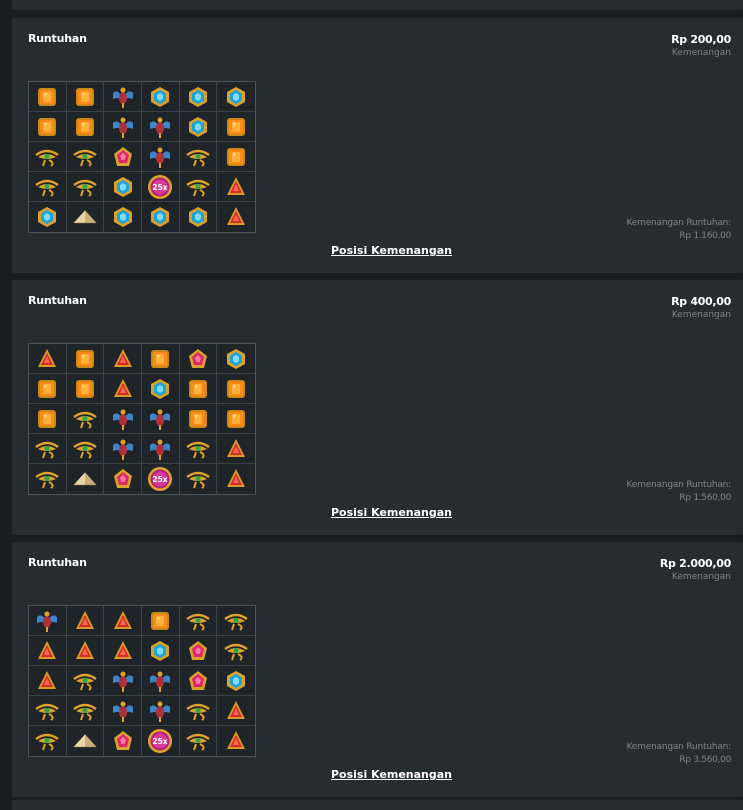  I want to click on win-amount: Rp 400,00, so click(701, 301).